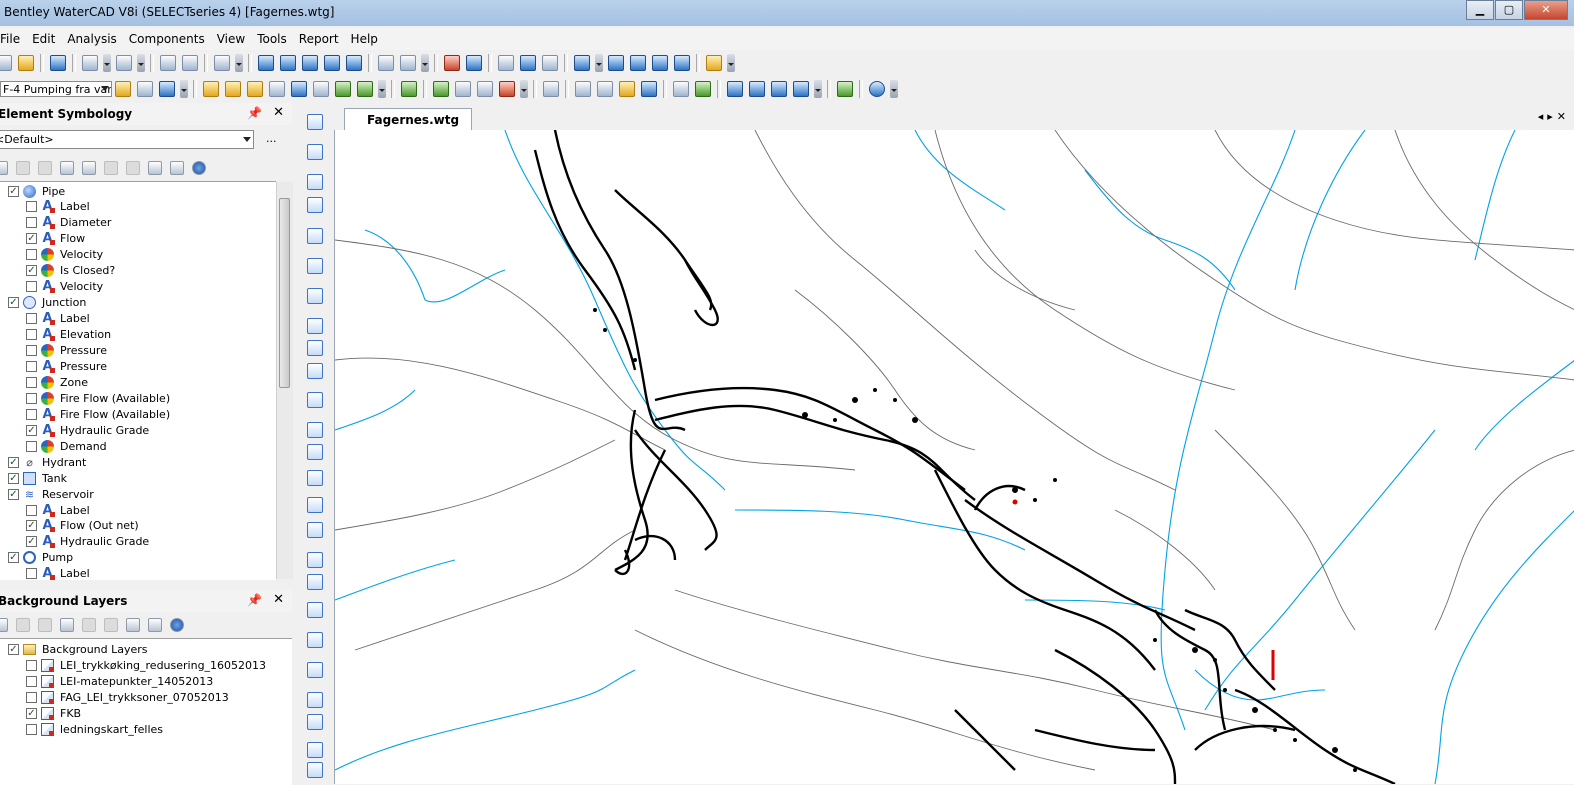 This screenshot has width=1574, height=785. I want to click on zoom-out-icon, so click(332, 63).